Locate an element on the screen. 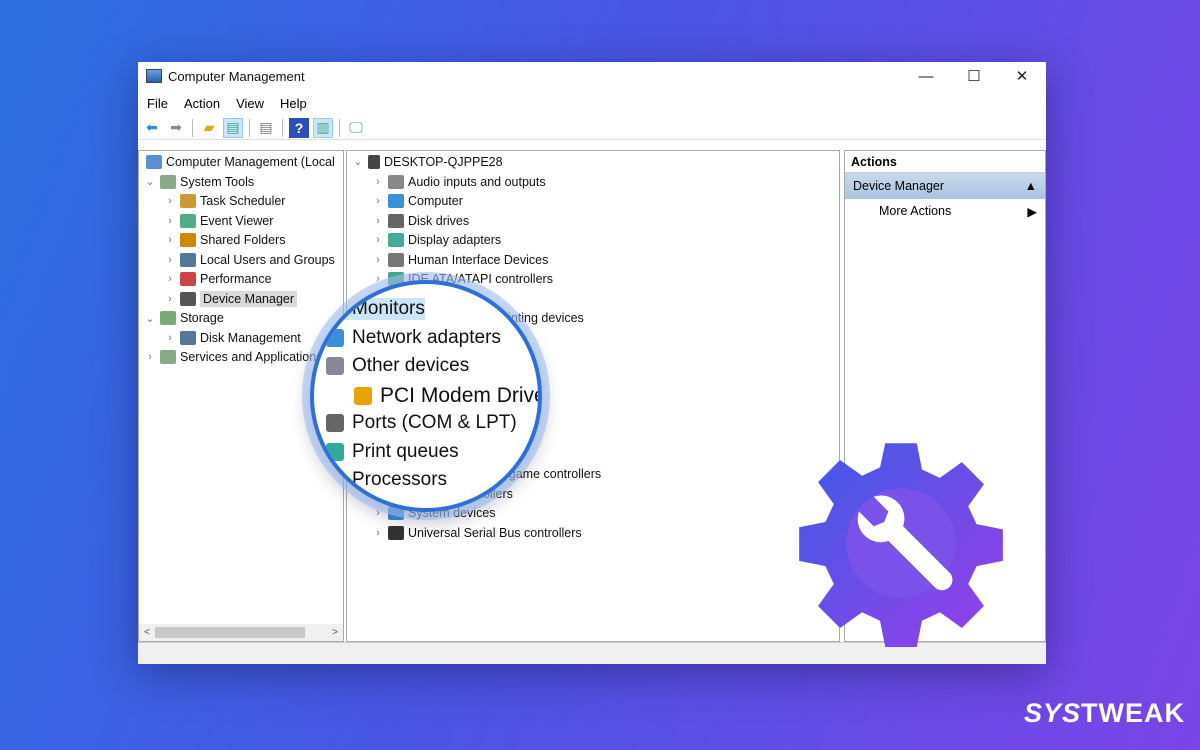 Image resolution: width=1200 pixels, height=750 pixels. submenu-arrow-icon: ▶ is located at coordinates (1032, 212).